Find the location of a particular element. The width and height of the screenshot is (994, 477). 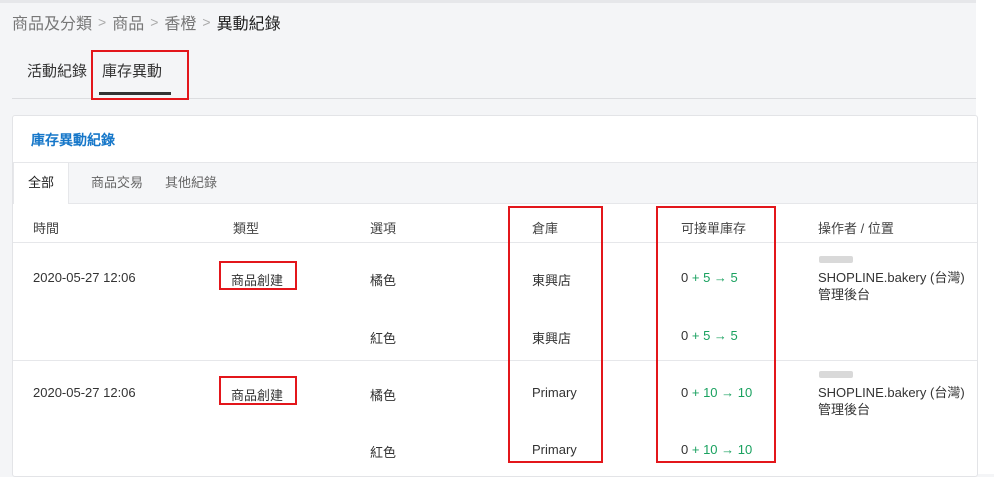

row3-stock-delta: + 10 → 10 is located at coordinates (722, 392).